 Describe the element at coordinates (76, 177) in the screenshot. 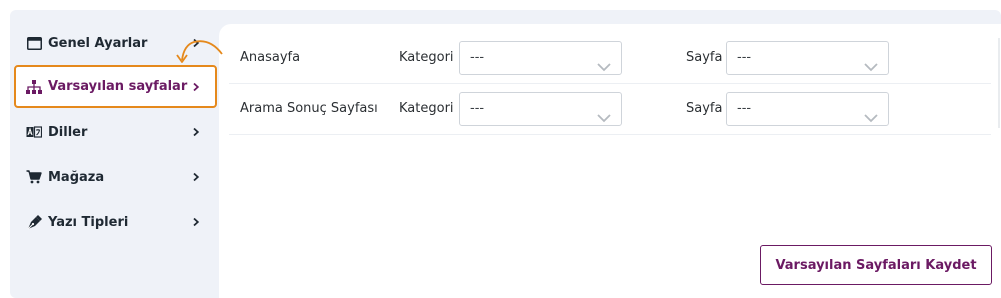

I see `sidebar-item-label: Mağaza` at that location.